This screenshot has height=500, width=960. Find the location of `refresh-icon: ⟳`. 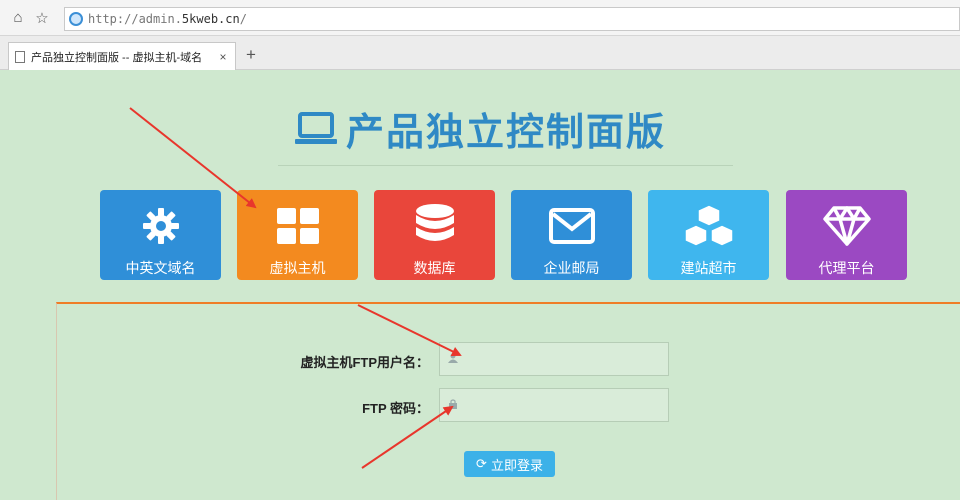

refresh-icon: ⟳ is located at coordinates (481, 463).